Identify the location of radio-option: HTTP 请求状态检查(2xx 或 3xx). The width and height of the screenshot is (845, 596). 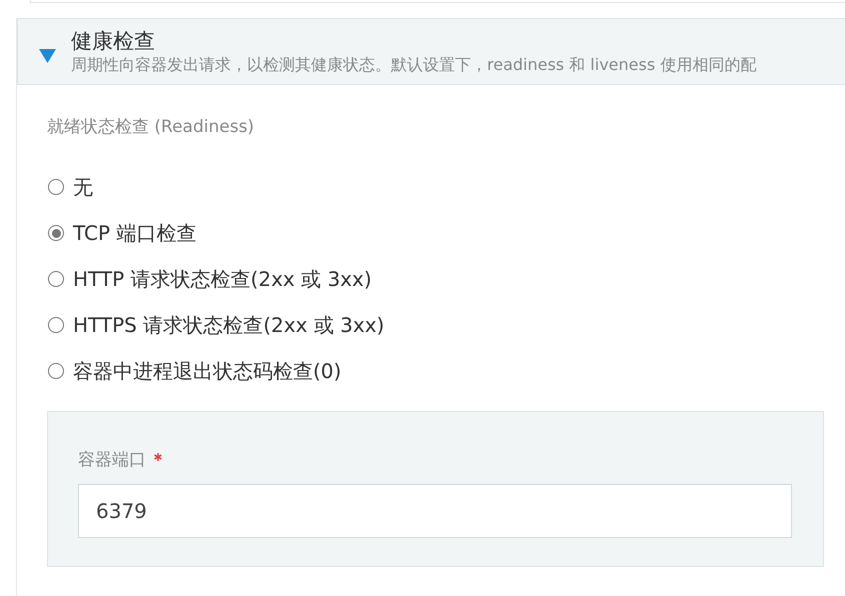
(446, 279).